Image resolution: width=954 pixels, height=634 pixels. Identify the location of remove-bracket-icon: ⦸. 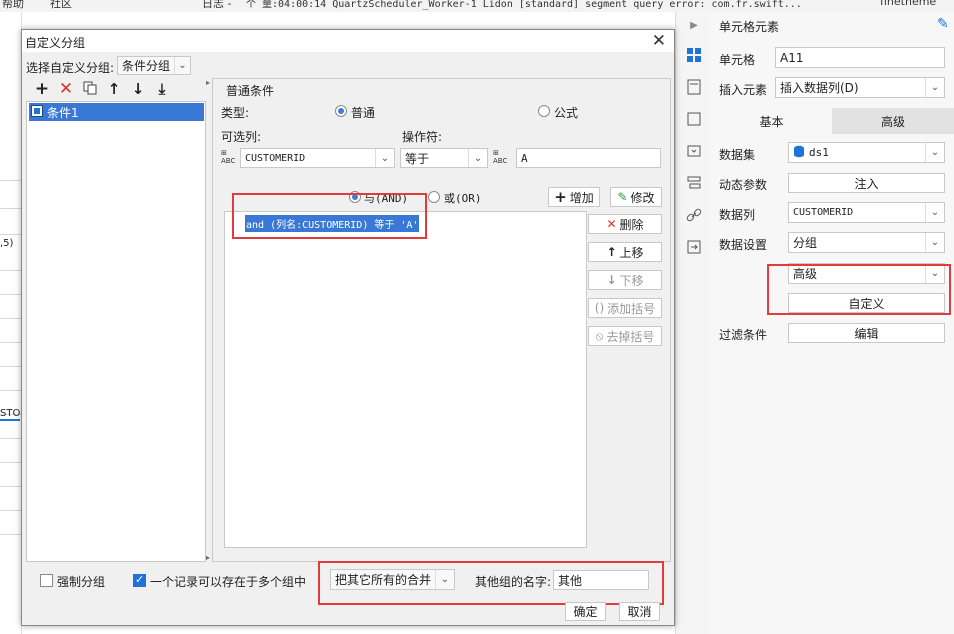
(599, 335).